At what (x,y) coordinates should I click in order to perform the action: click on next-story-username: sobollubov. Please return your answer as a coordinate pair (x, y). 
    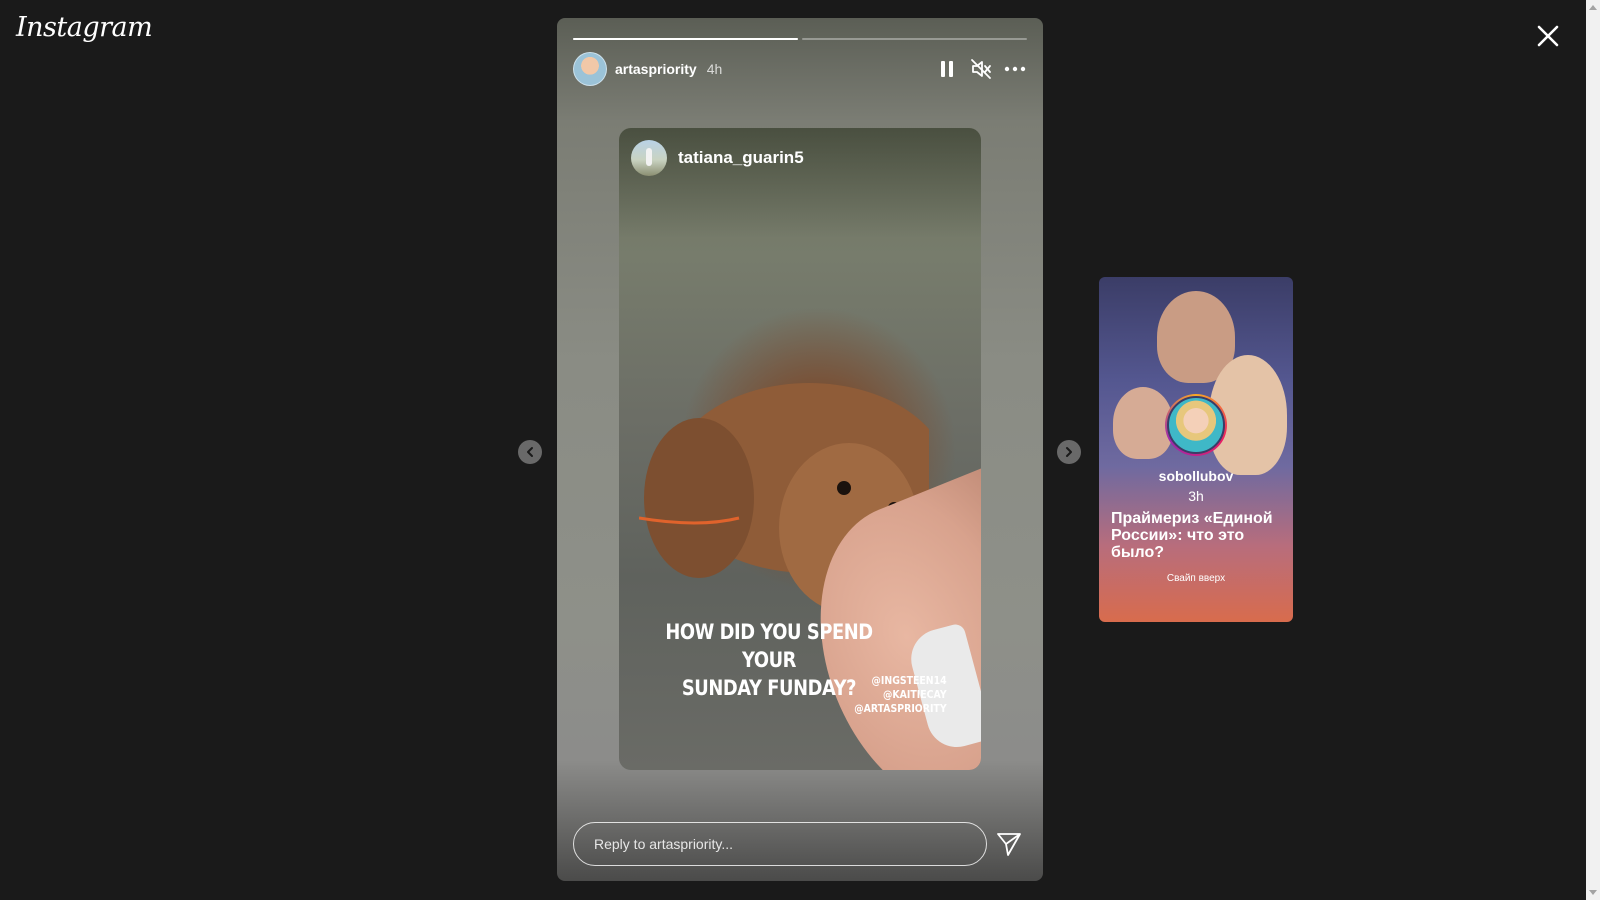
    Looking at the image, I should click on (1196, 476).